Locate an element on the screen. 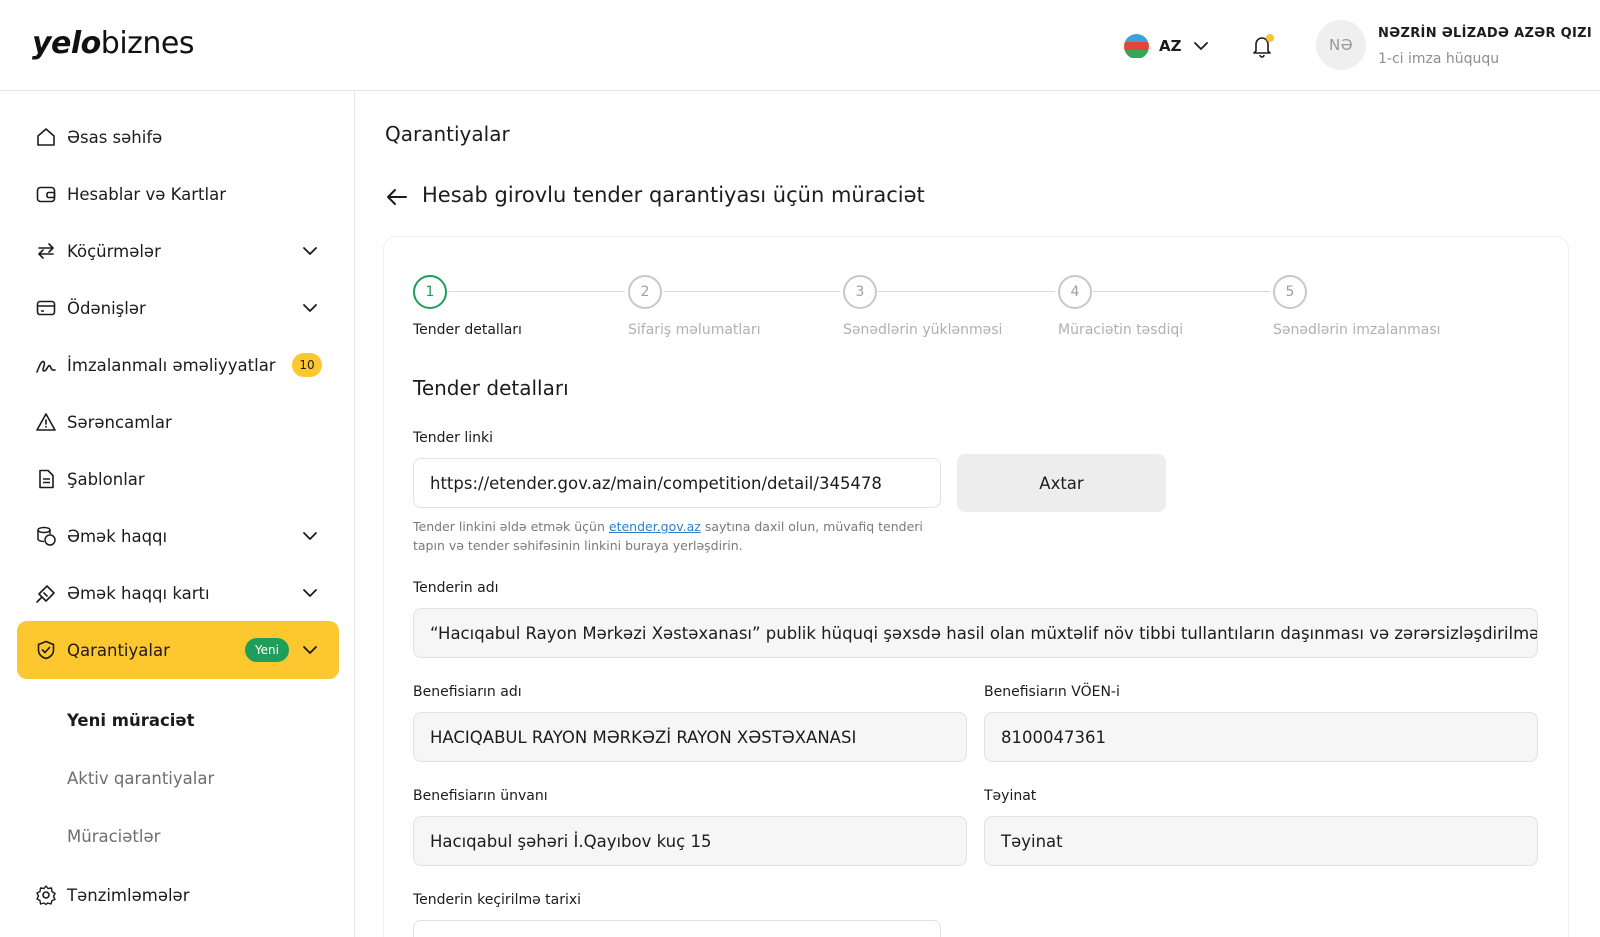  home-icon is located at coordinates (46, 137).